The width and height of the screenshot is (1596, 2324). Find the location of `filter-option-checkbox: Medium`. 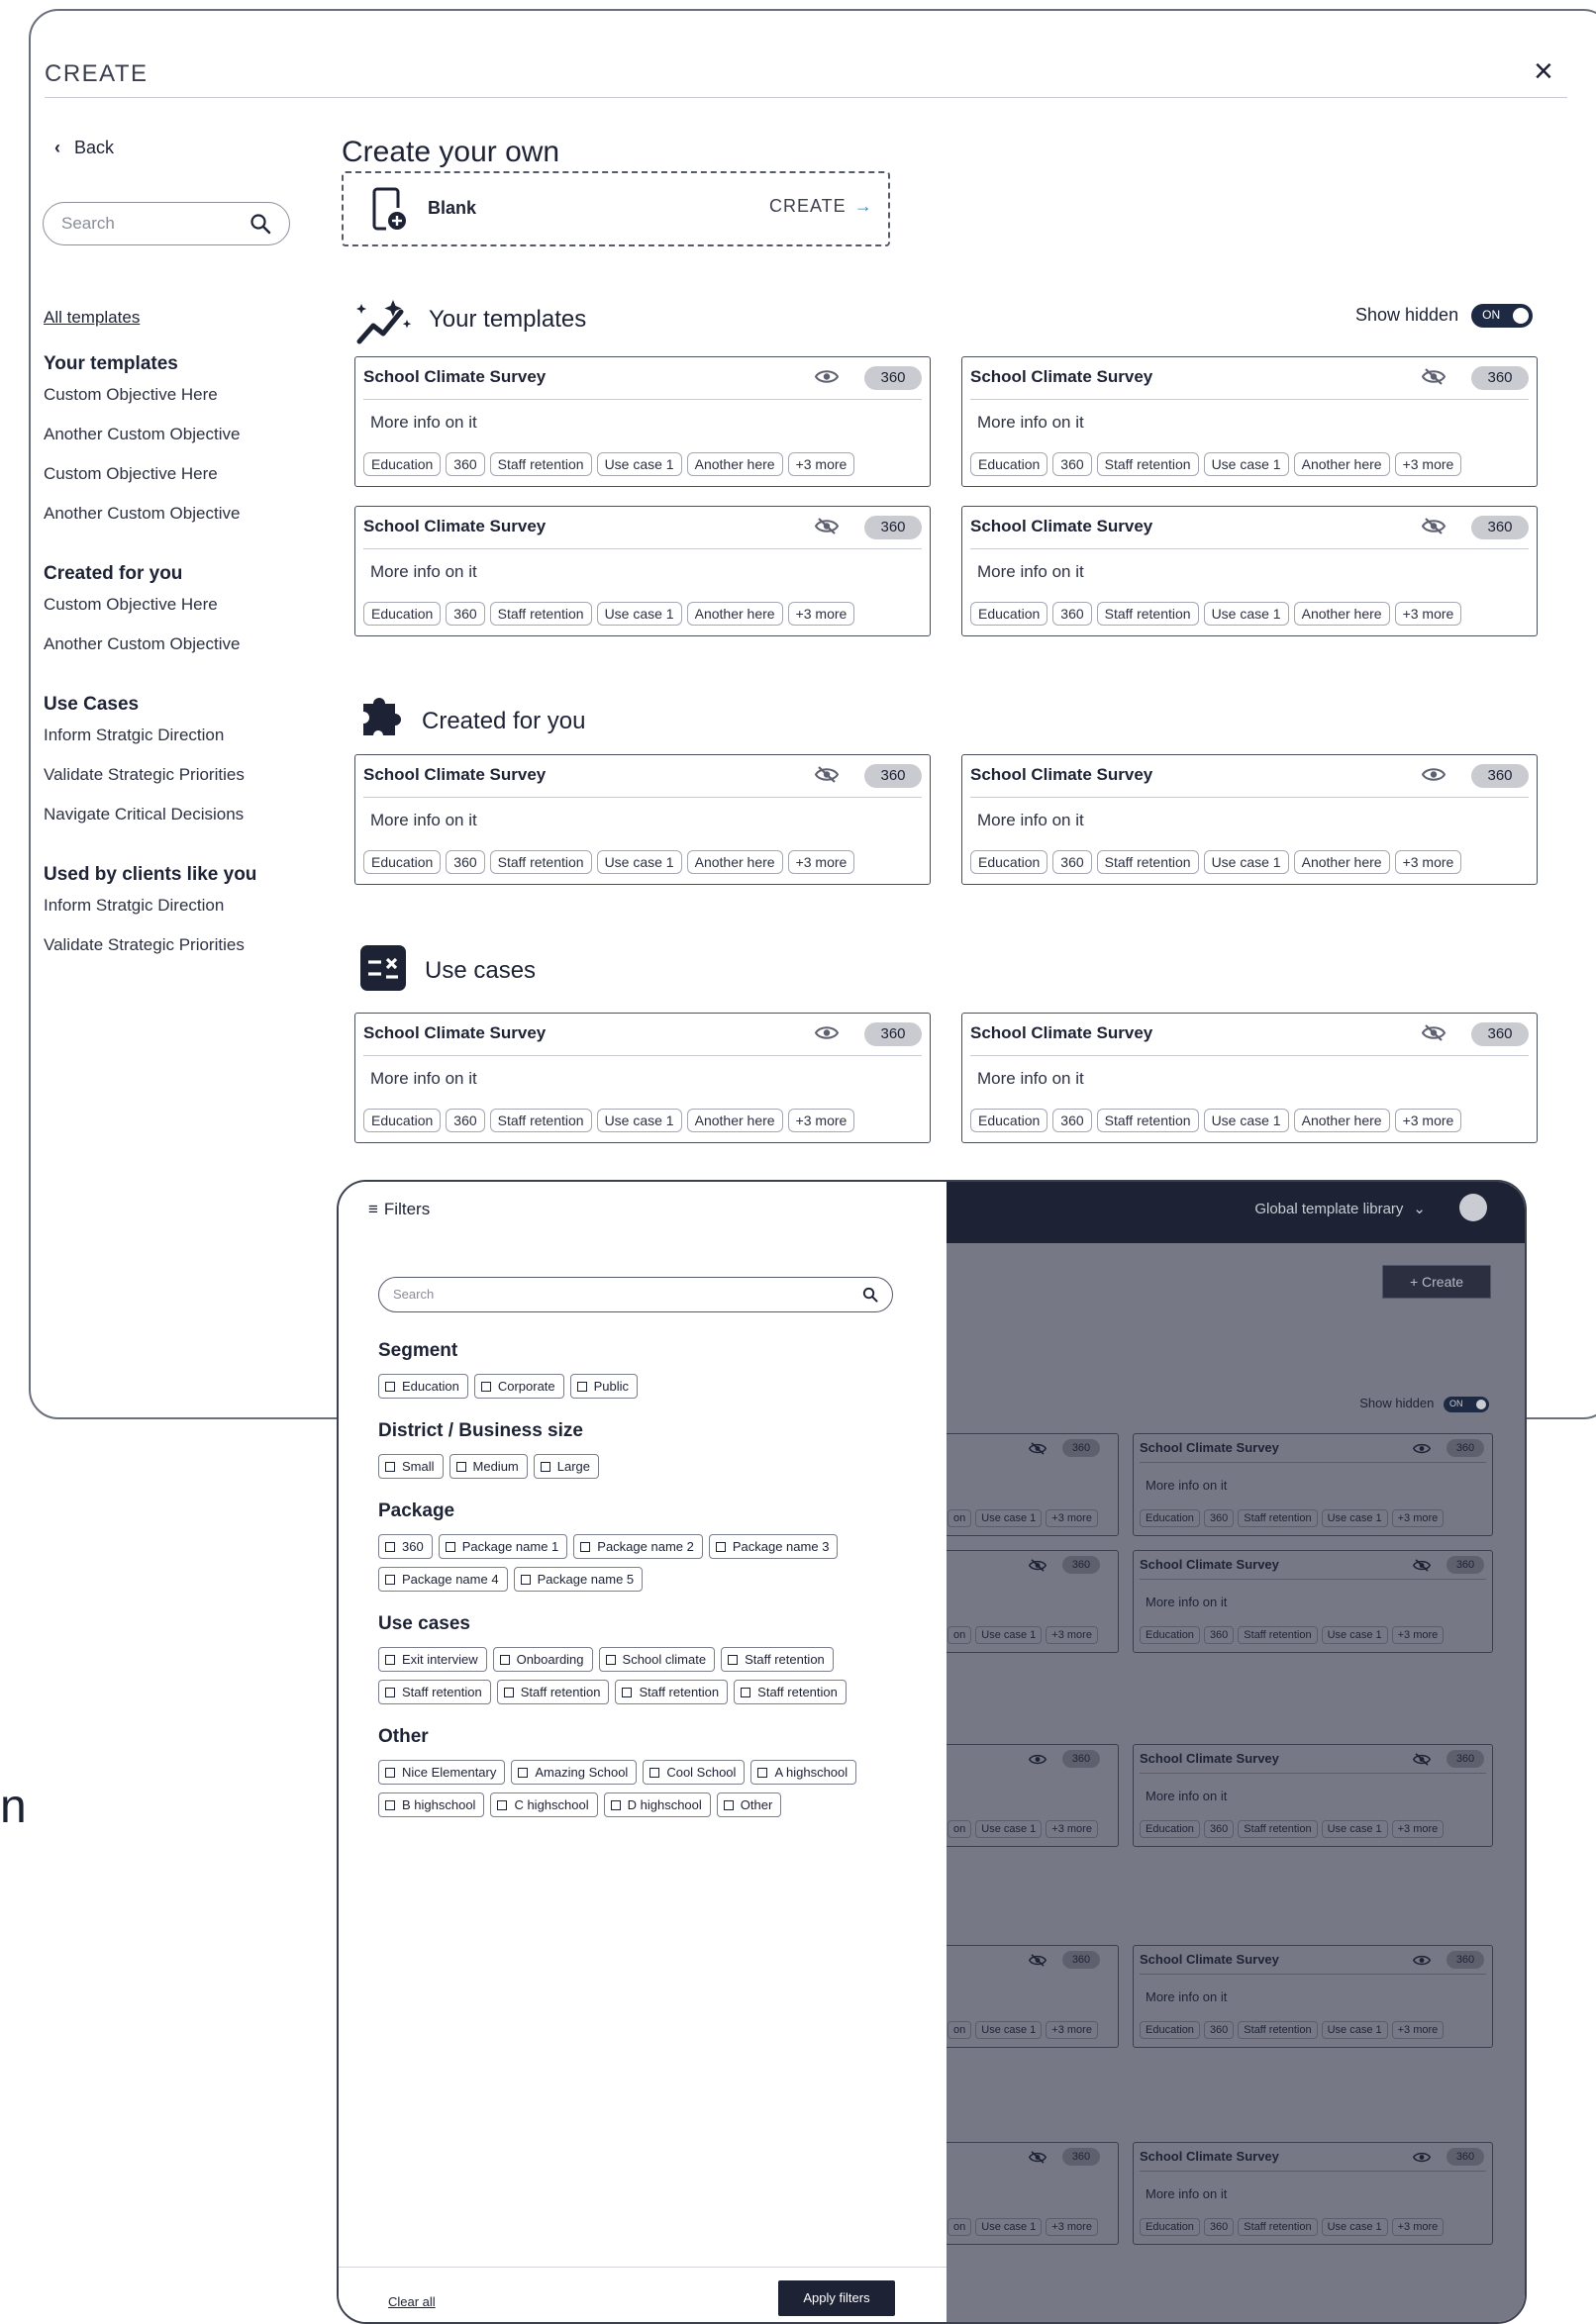

filter-option-checkbox: Medium is located at coordinates (488, 1466).